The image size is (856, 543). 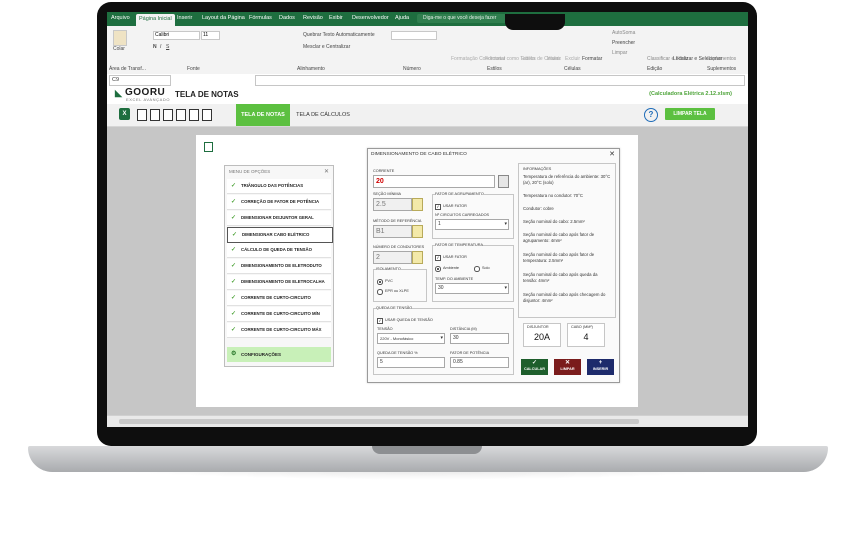 I want to click on tensao-select: 220V - Monofásico ▾, so click(x=411, y=338).